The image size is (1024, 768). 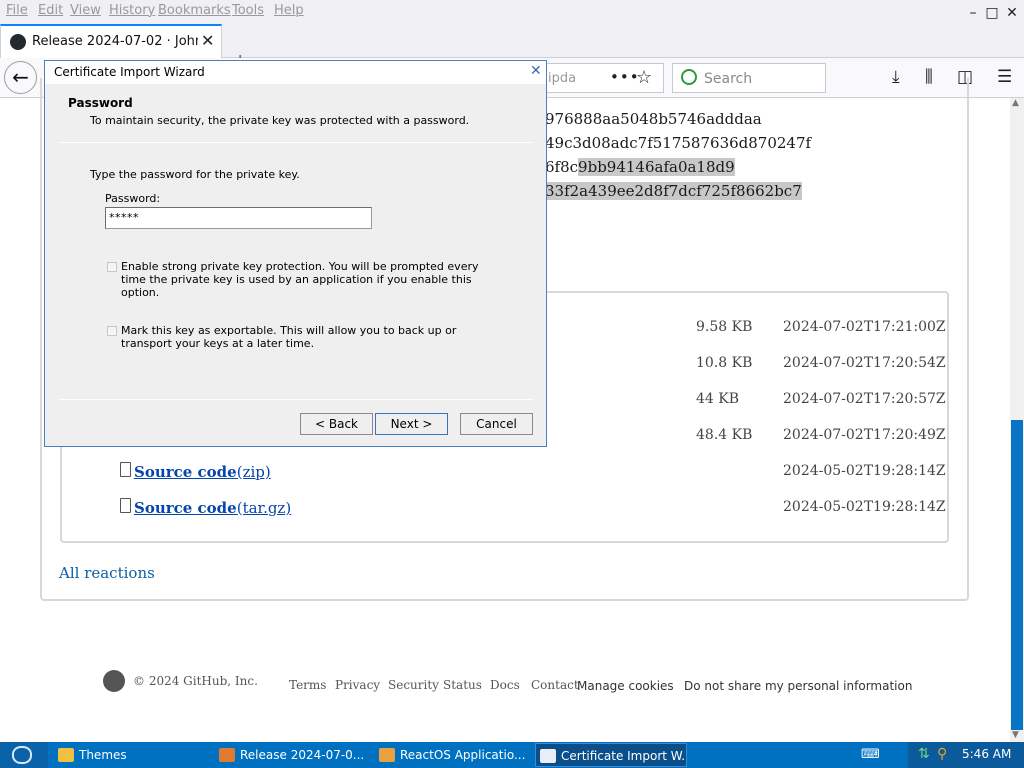 What do you see at coordinates (942, 754) in the screenshot?
I see `search-tray-icon: ⚲` at bounding box center [942, 754].